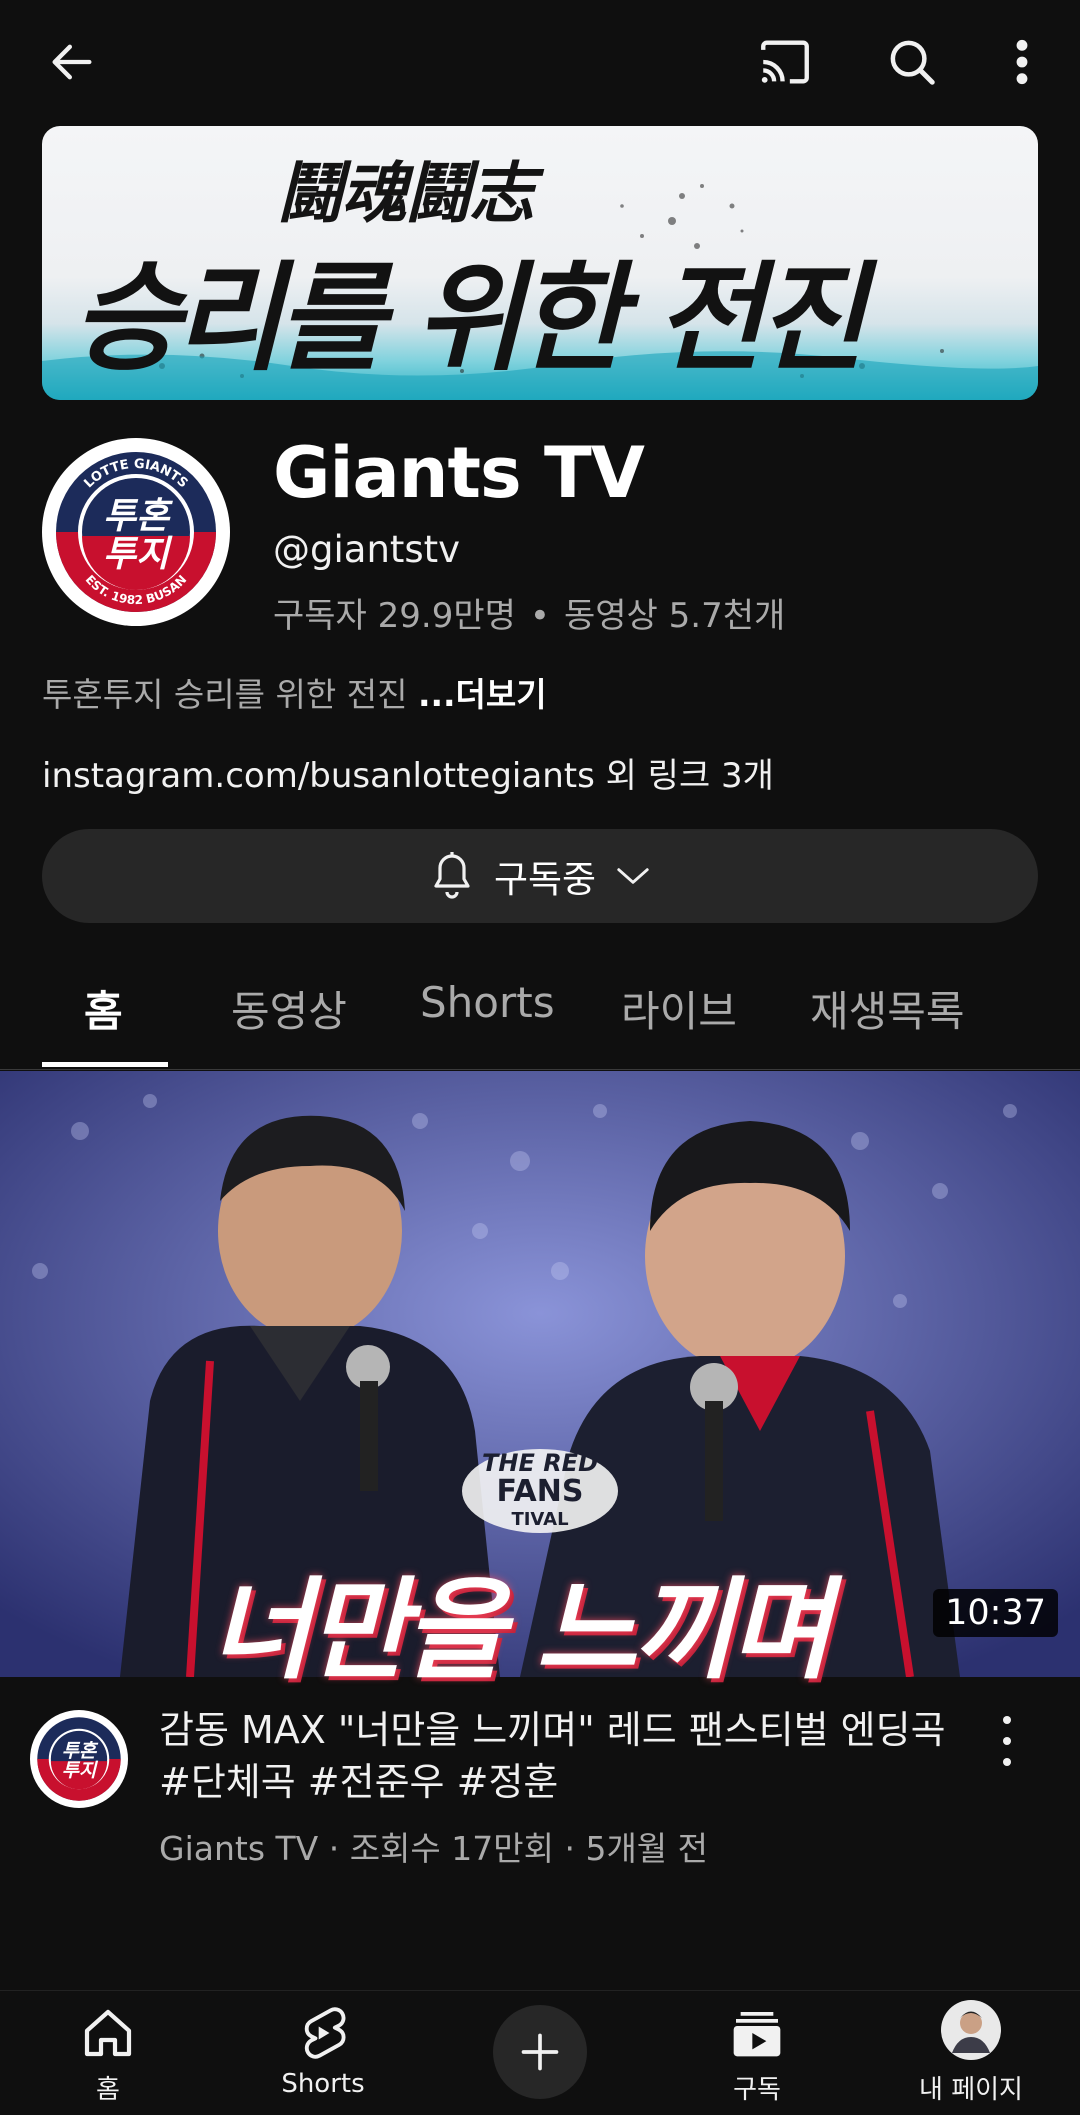 The image size is (1080, 2115). Describe the element at coordinates (674, 616) in the screenshot. I see `video-count: 동영상 5.7천개` at that location.